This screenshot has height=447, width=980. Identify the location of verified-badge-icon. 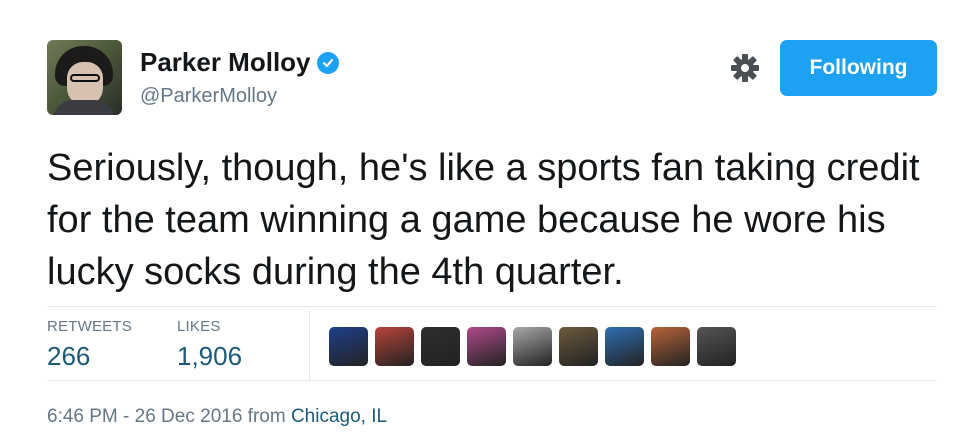
(327, 62).